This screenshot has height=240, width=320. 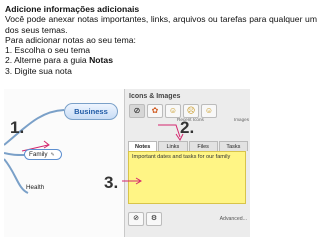 What do you see at coordinates (52, 154) in the screenshot?
I see `note-indicator-icon: ✎` at bounding box center [52, 154].